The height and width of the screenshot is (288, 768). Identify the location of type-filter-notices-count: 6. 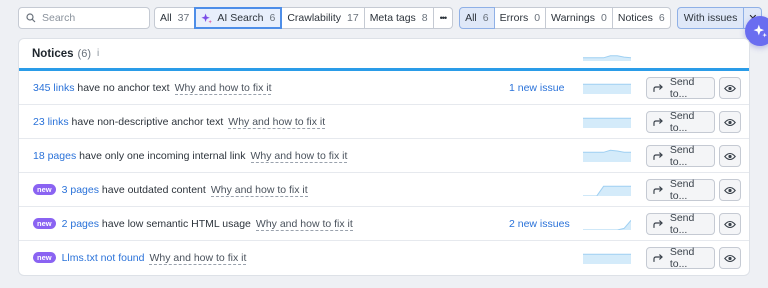
(661, 18).